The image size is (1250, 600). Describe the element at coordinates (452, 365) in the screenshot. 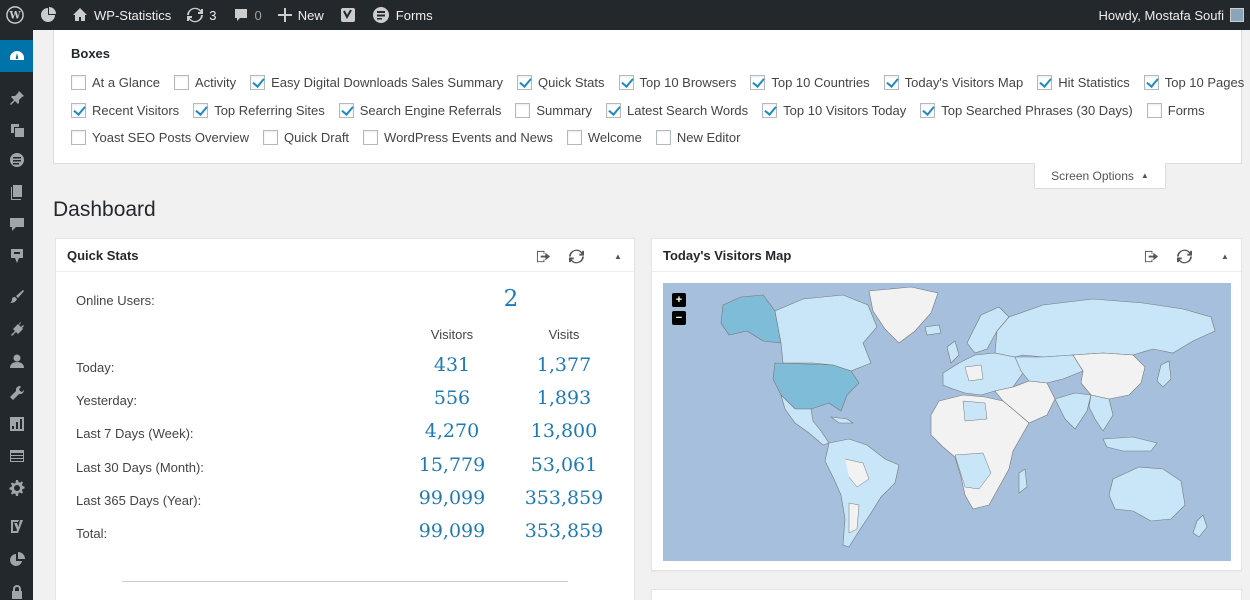

I see `visitors-value: 431` at that location.